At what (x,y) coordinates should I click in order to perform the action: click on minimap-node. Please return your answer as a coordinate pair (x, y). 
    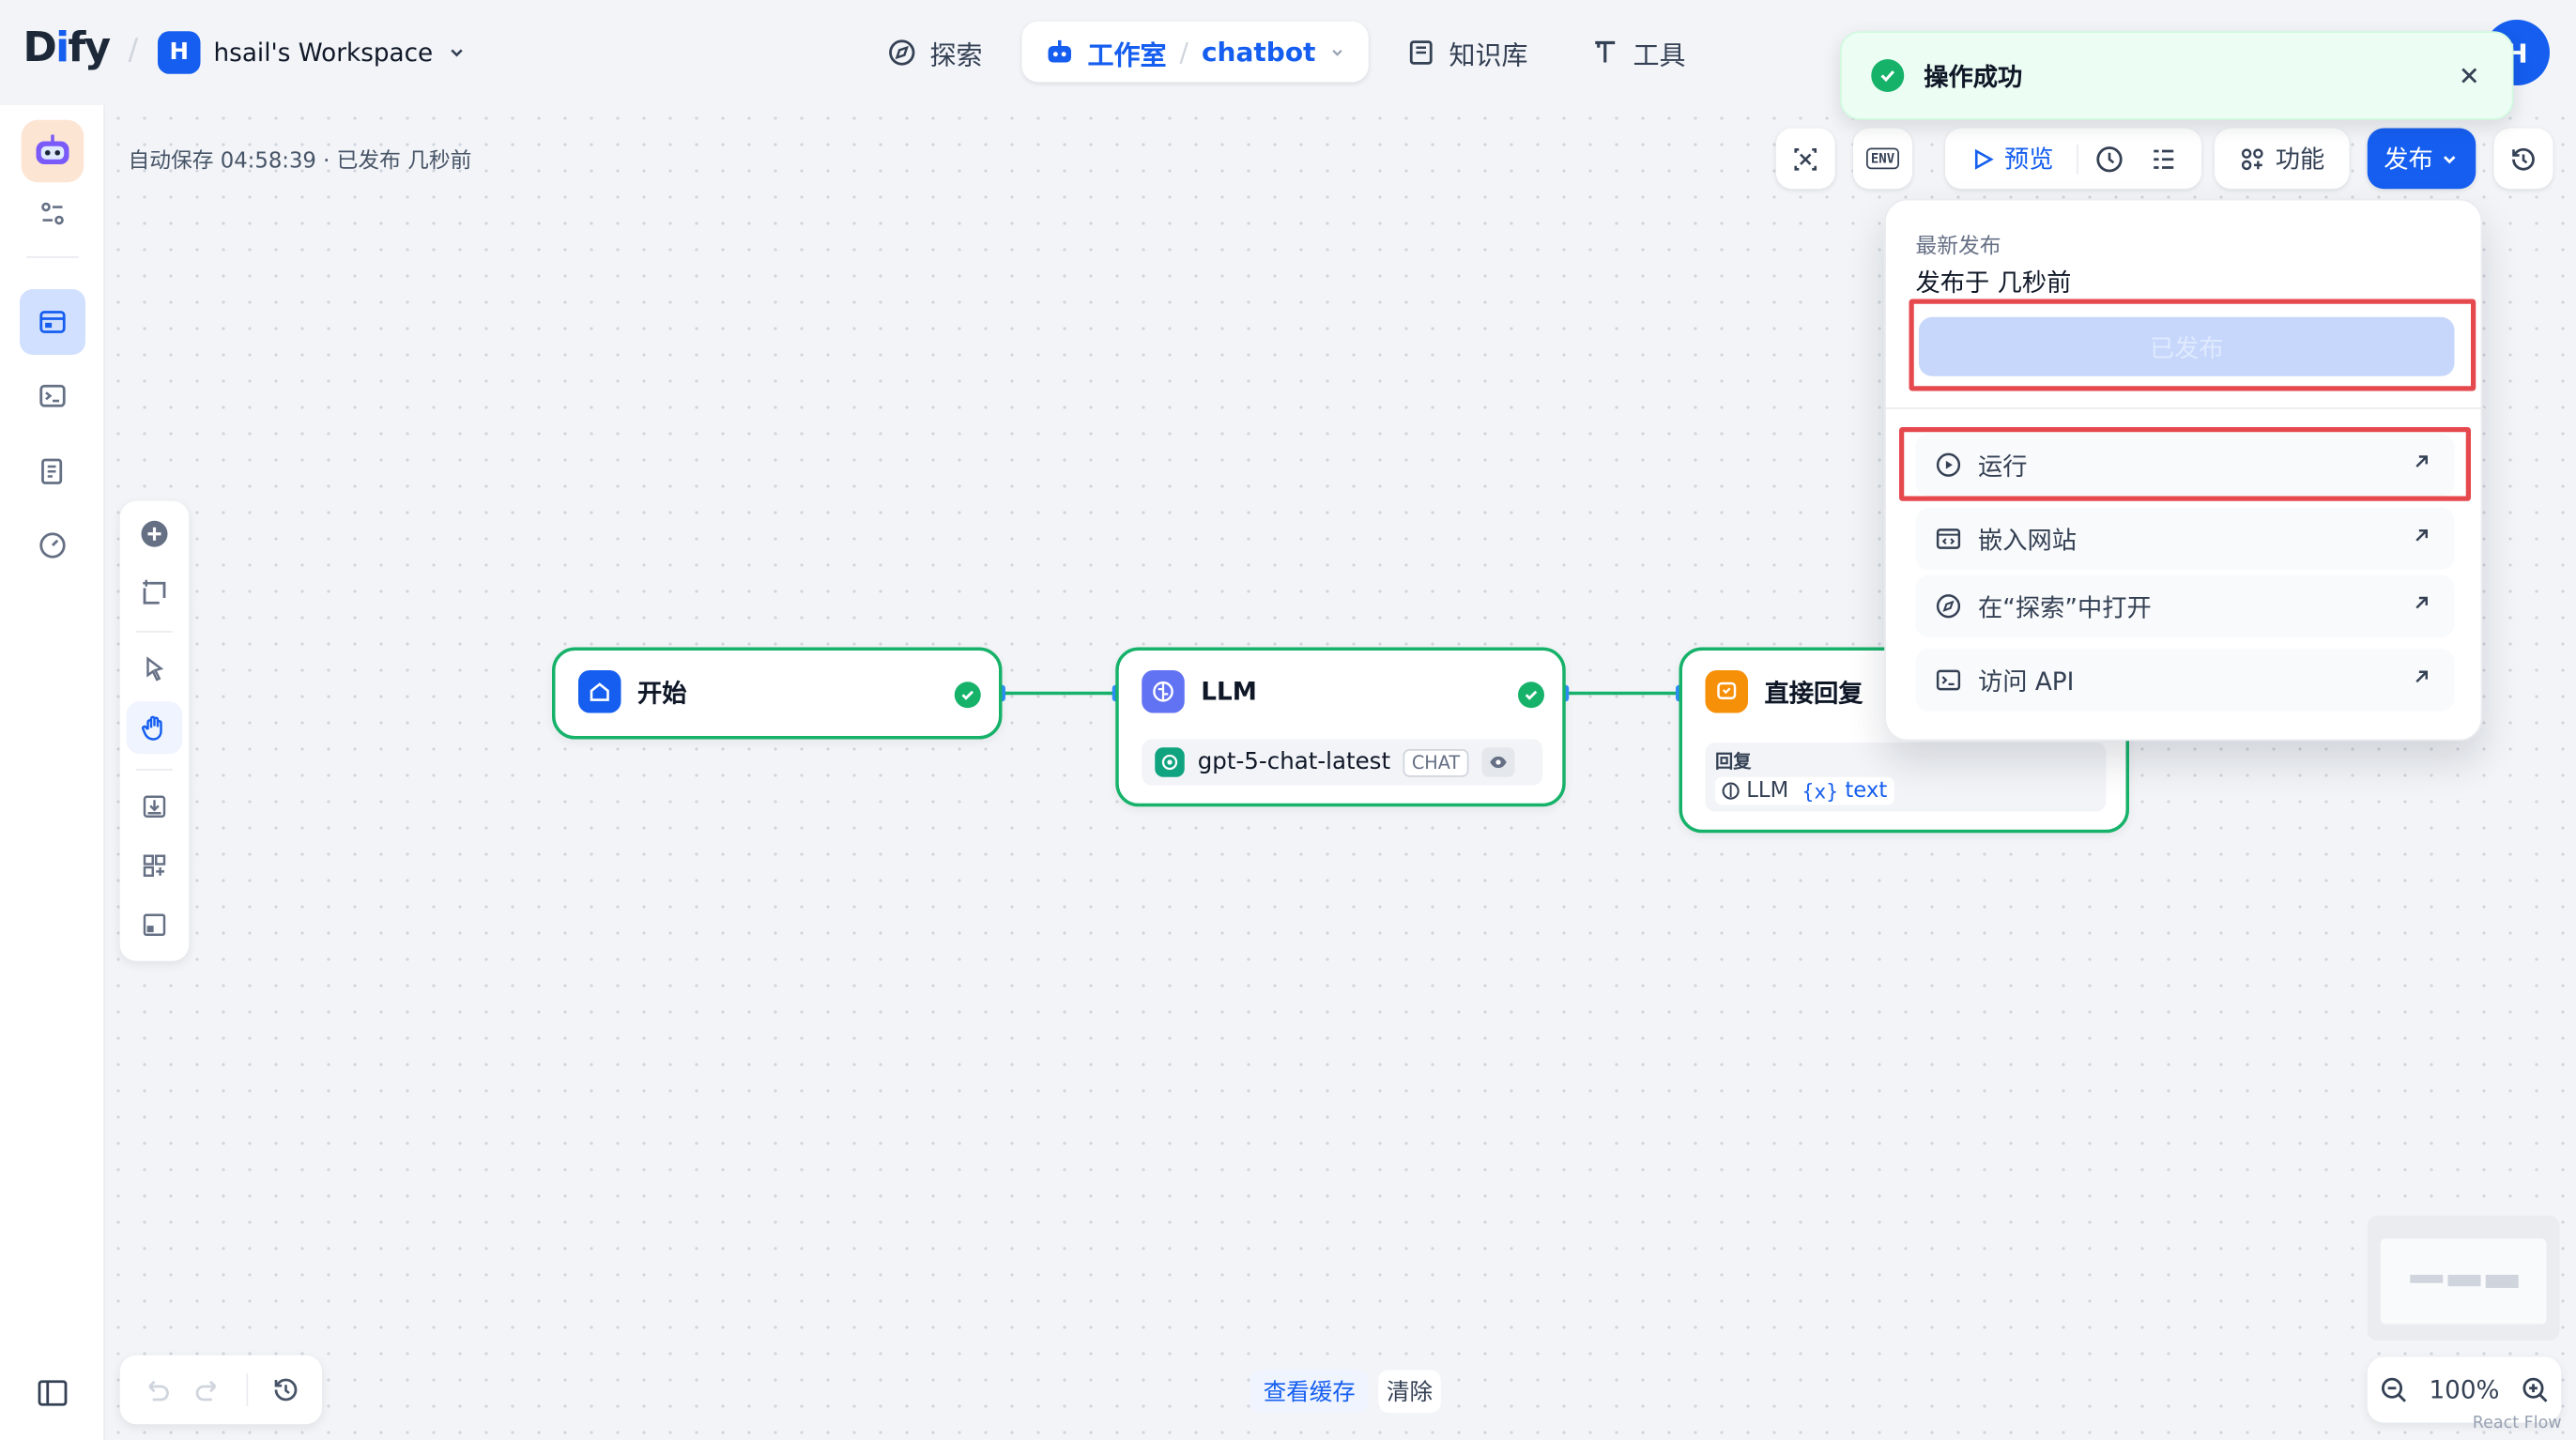
    Looking at the image, I should click on (2464, 1281).